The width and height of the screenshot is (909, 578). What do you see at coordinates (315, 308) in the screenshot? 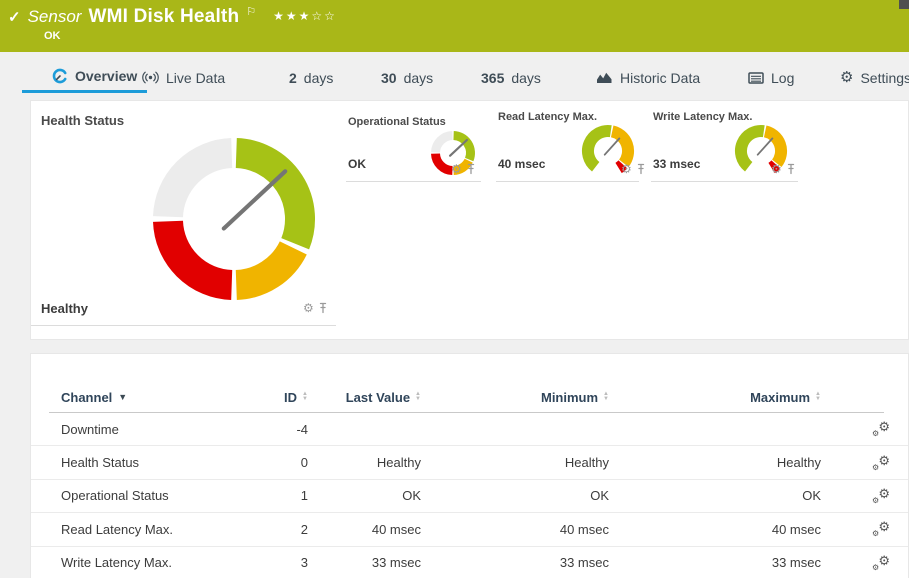
I see `health-gauge-controls: ⚙` at bounding box center [315, 308].